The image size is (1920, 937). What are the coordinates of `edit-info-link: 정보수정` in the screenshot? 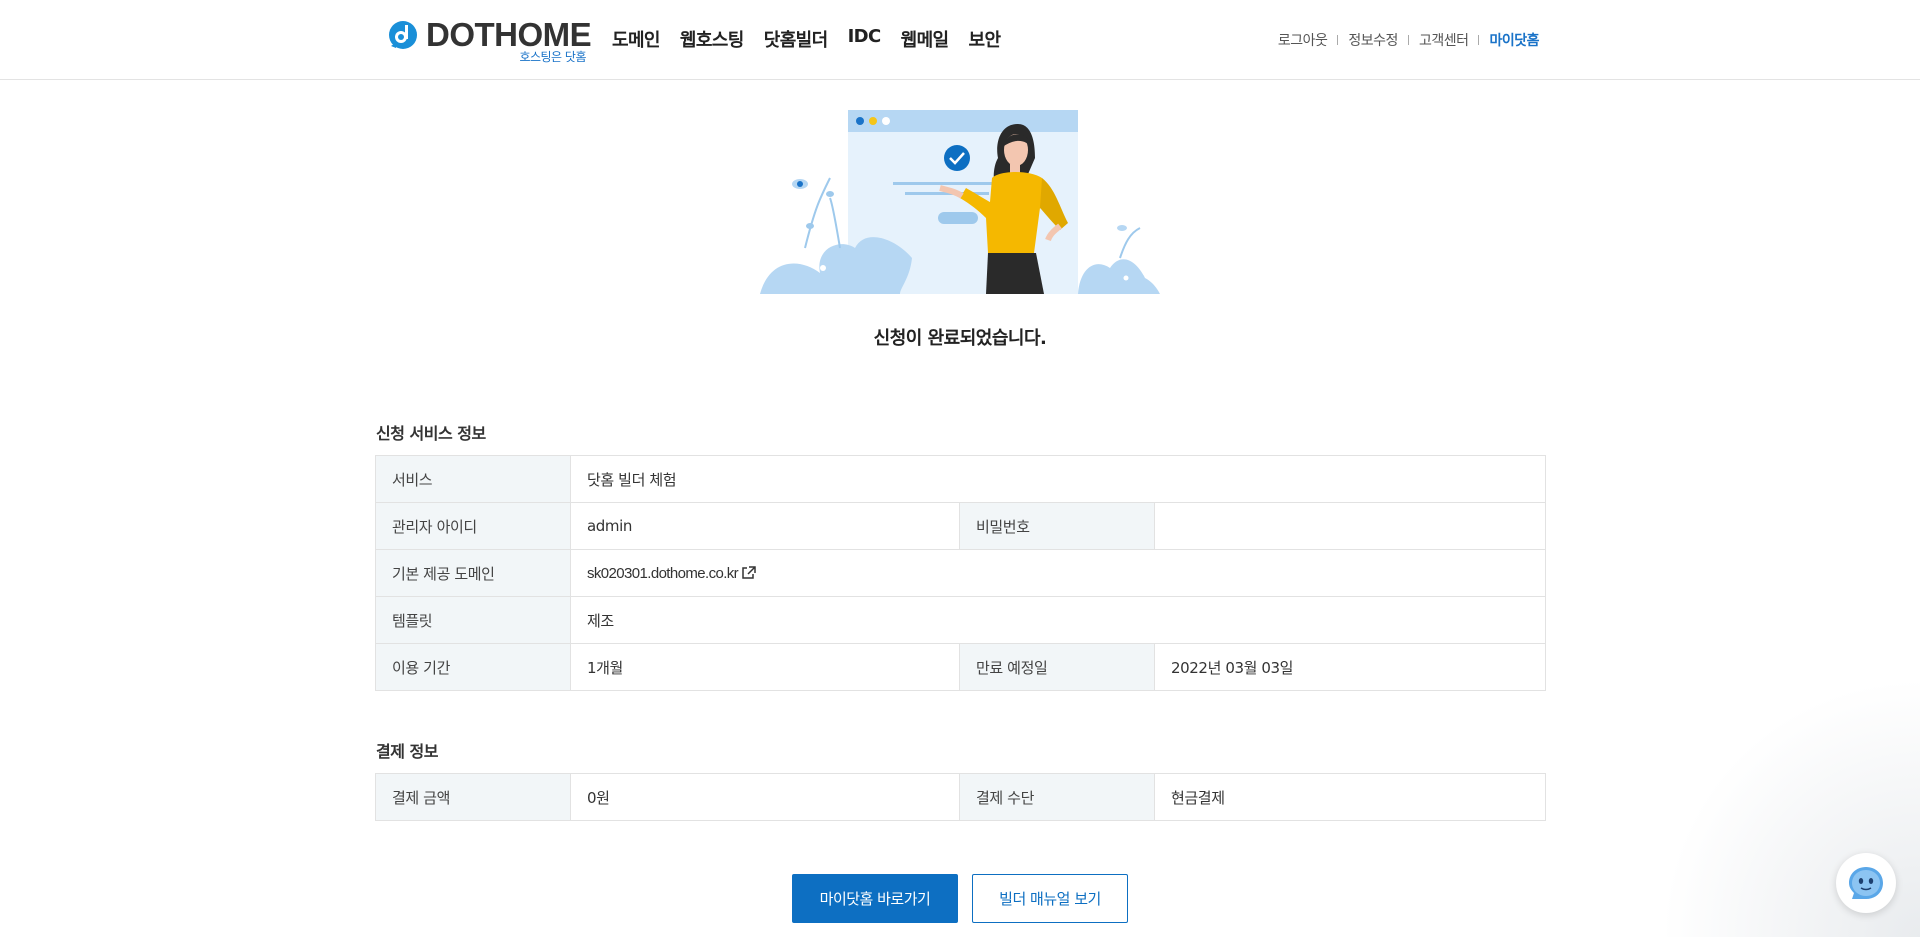 It's located at (1373, 40).